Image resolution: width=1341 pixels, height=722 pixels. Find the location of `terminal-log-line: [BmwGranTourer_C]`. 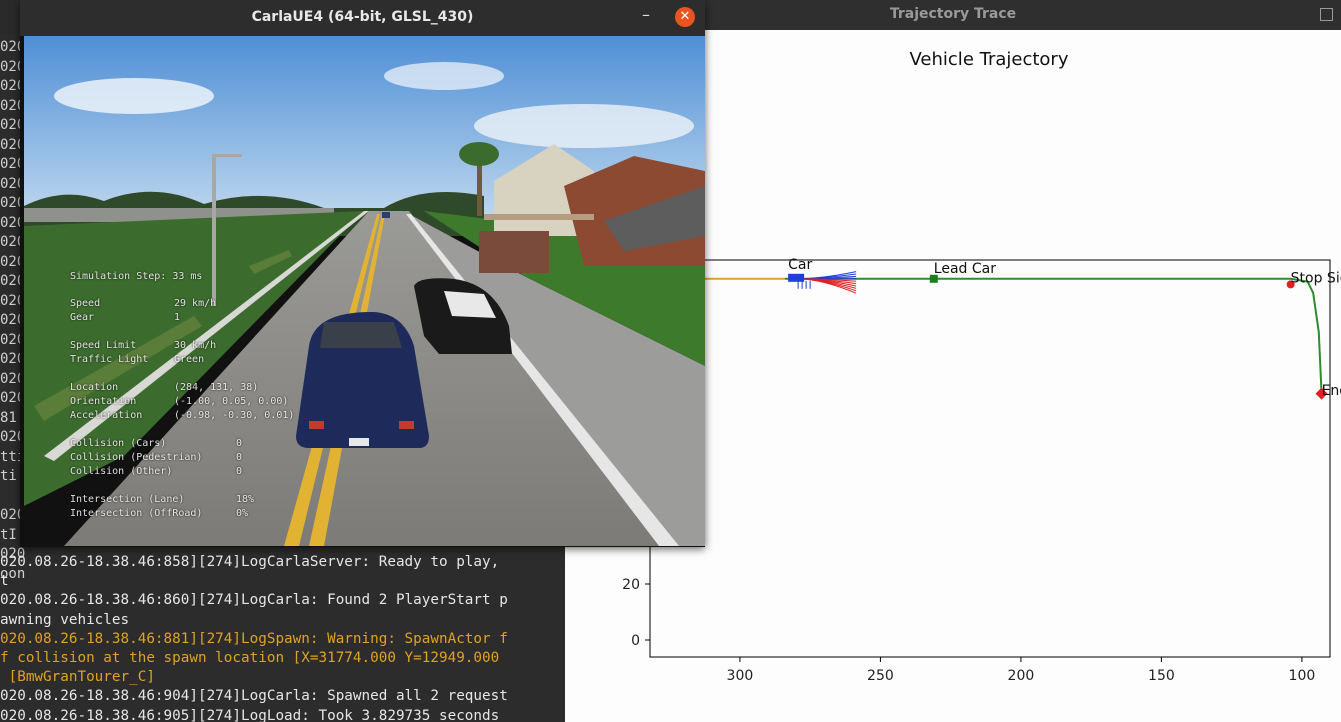

terminal-log-line: [BmwGranTourer_C] is located at coordinates (77, 677).